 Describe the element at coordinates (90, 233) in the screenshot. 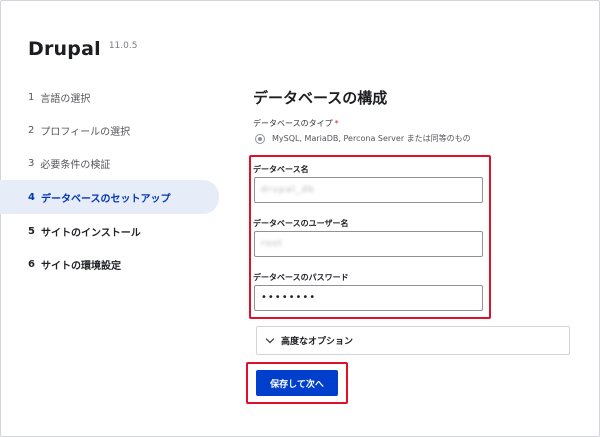

I see `step-label: サイトのインストール` at that location.